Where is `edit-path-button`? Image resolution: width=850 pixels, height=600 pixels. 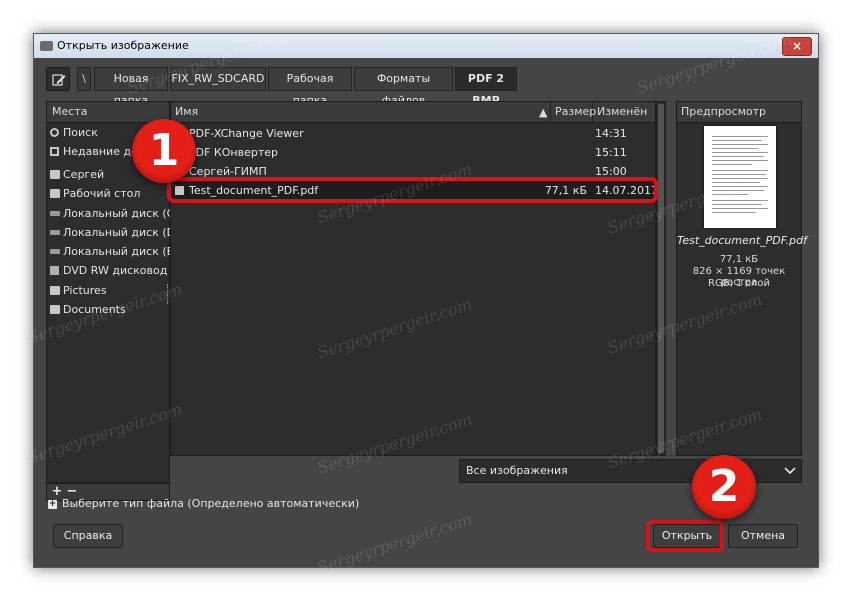
edit-path-button is located at coordinates (58, 79).